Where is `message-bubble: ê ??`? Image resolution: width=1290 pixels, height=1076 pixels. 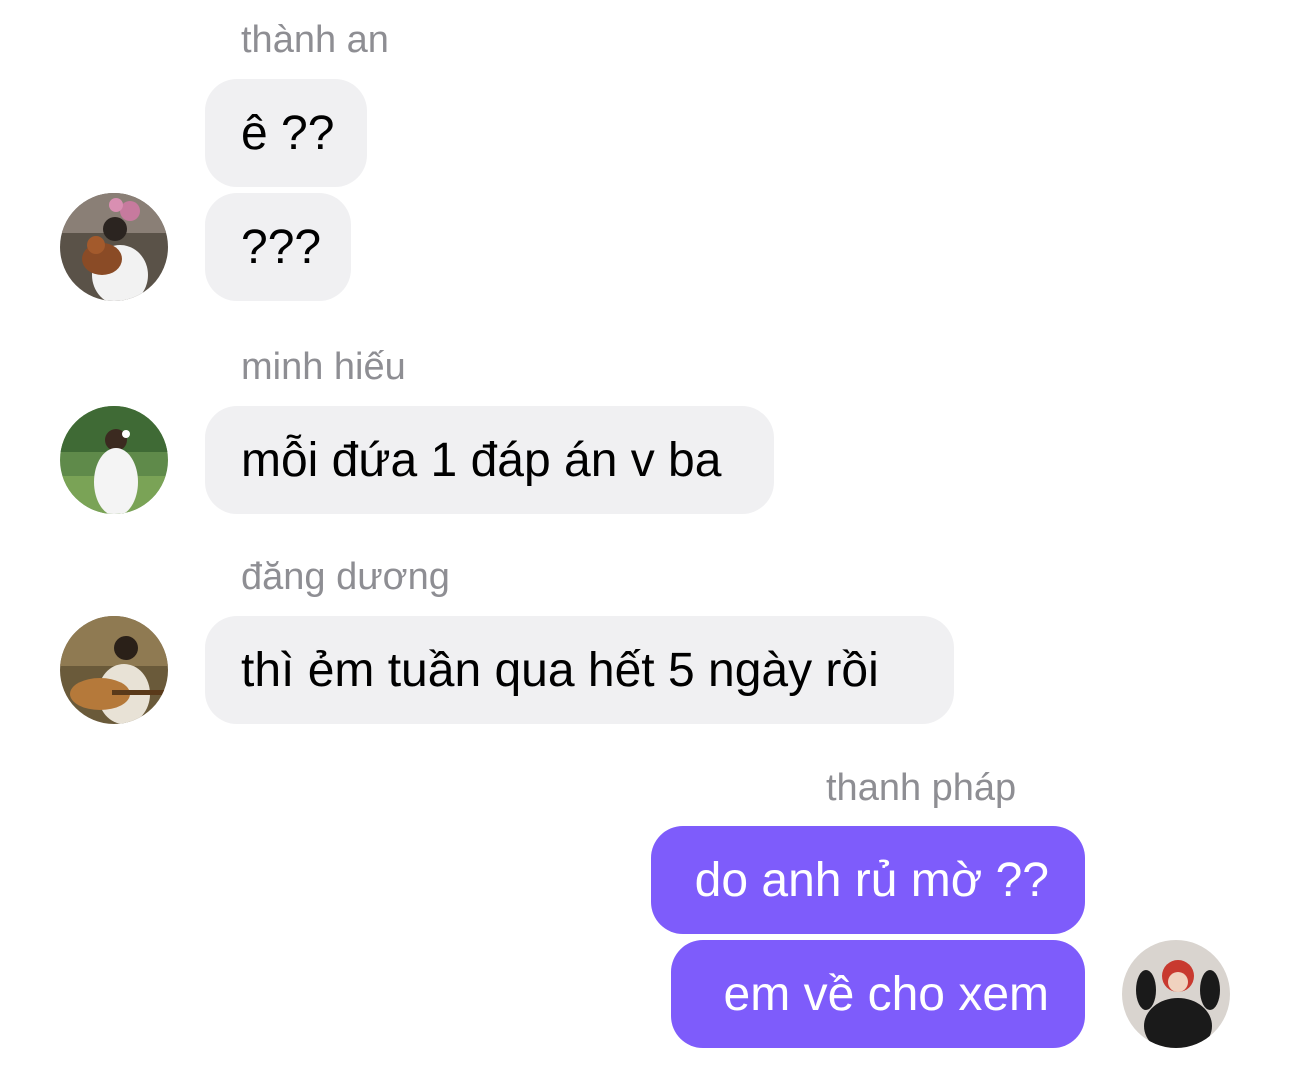 message-bubble: ê ?? is located at coordinates (286, 133).